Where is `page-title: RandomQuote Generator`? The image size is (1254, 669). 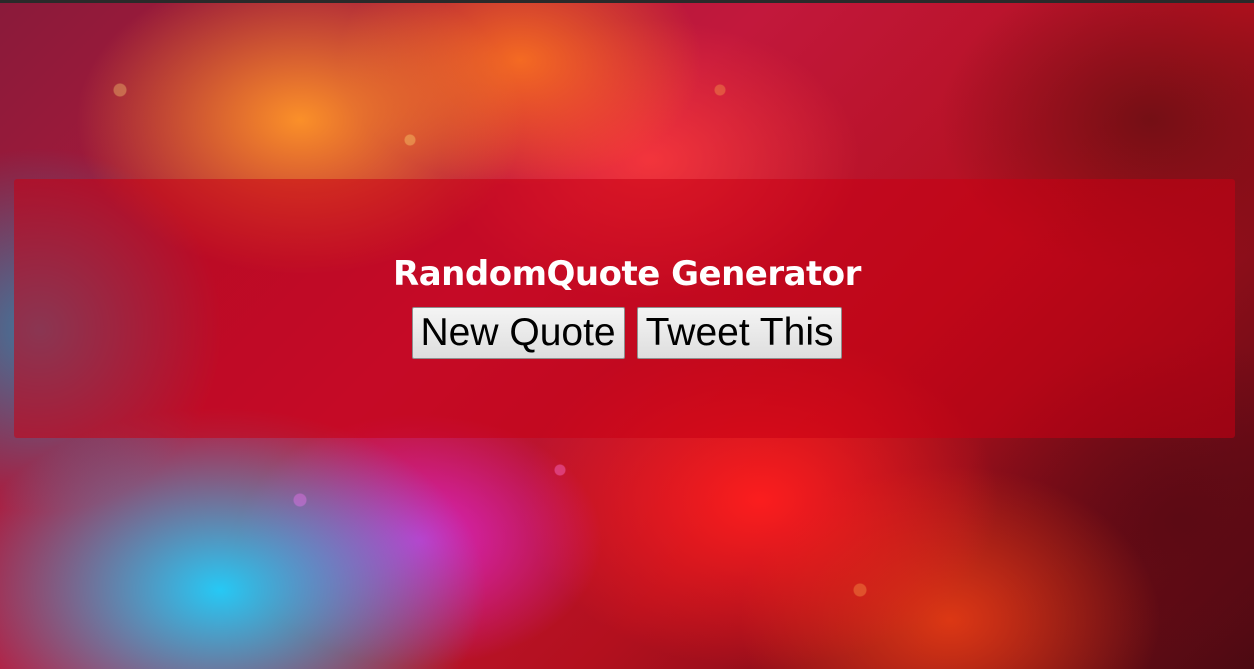
page-title: RandomQuote Generator is located at coordinates (627, 274).